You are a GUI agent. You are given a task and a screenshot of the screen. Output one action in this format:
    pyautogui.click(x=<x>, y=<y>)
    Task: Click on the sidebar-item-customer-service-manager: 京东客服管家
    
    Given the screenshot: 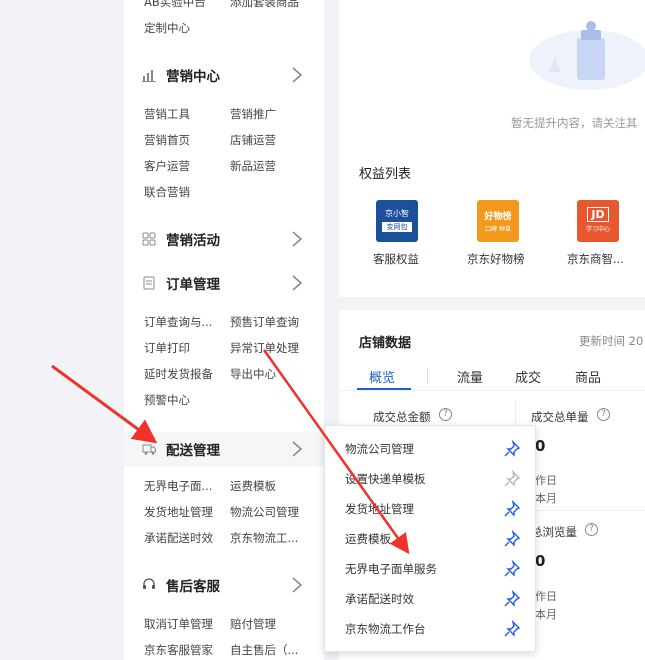 What is the action you would take?
    pyautogui.click(x=185, y=650)
    